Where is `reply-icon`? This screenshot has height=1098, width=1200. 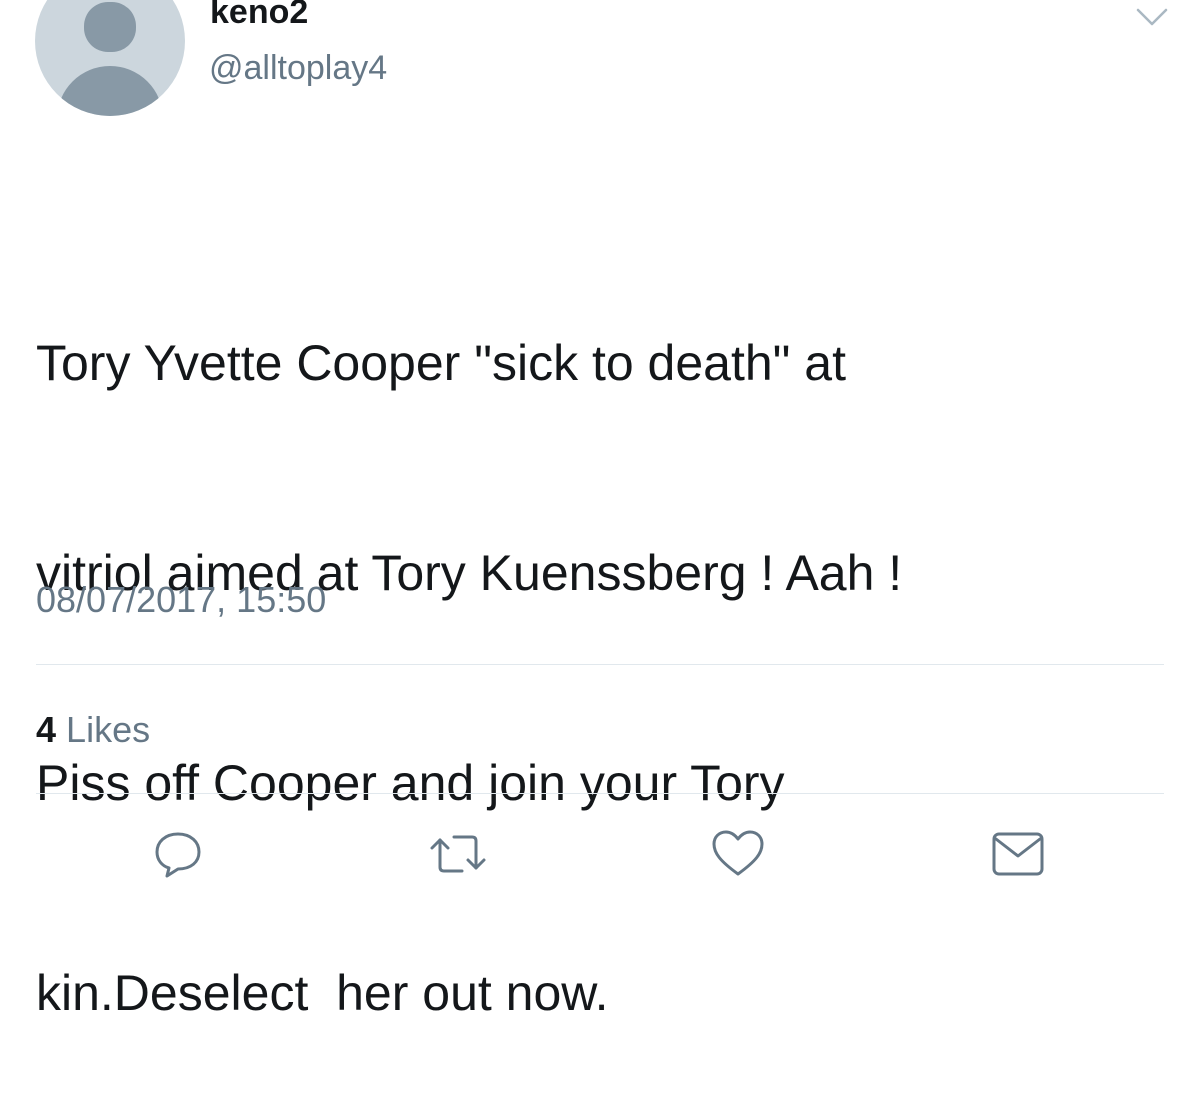 reply-icon is located at coordinates (178, 855).